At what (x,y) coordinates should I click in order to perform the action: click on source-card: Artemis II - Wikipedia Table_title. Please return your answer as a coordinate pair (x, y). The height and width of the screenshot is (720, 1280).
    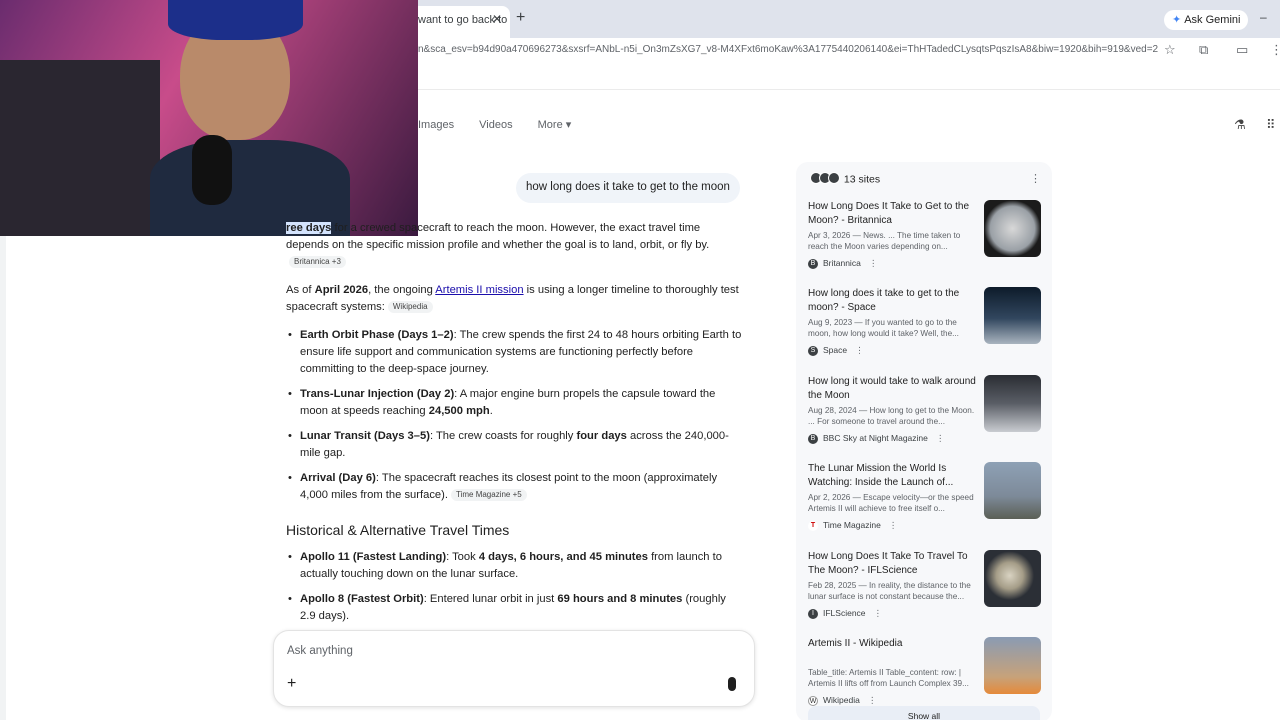
    Looking at the image, I should click on (926, 677).